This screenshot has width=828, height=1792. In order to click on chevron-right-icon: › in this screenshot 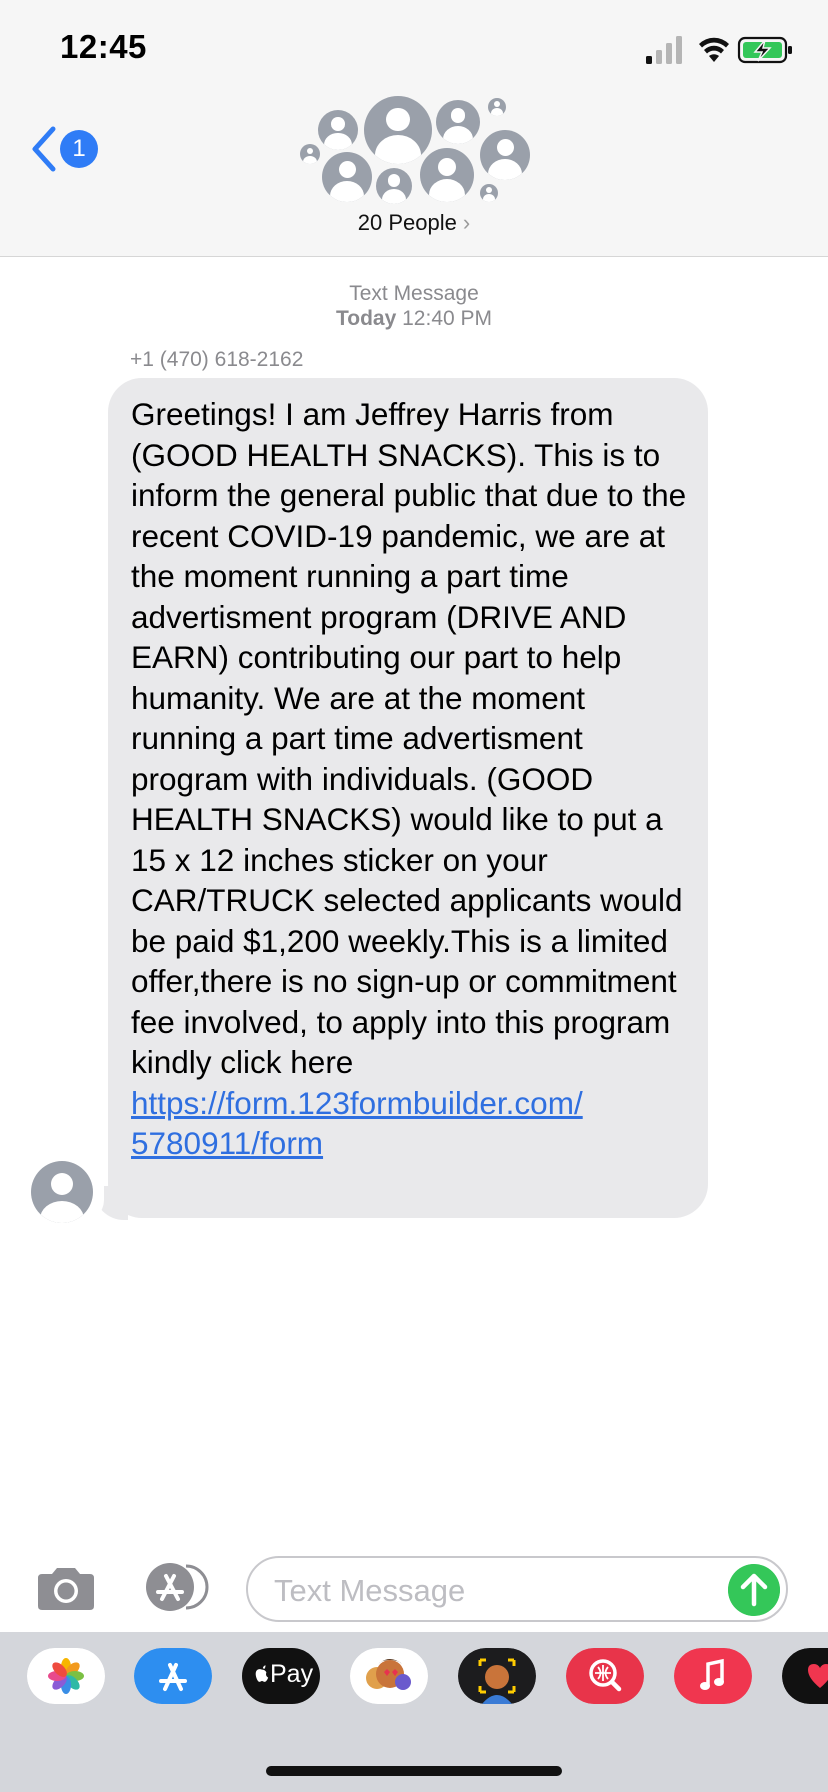, I will do `click(466, 222)`.